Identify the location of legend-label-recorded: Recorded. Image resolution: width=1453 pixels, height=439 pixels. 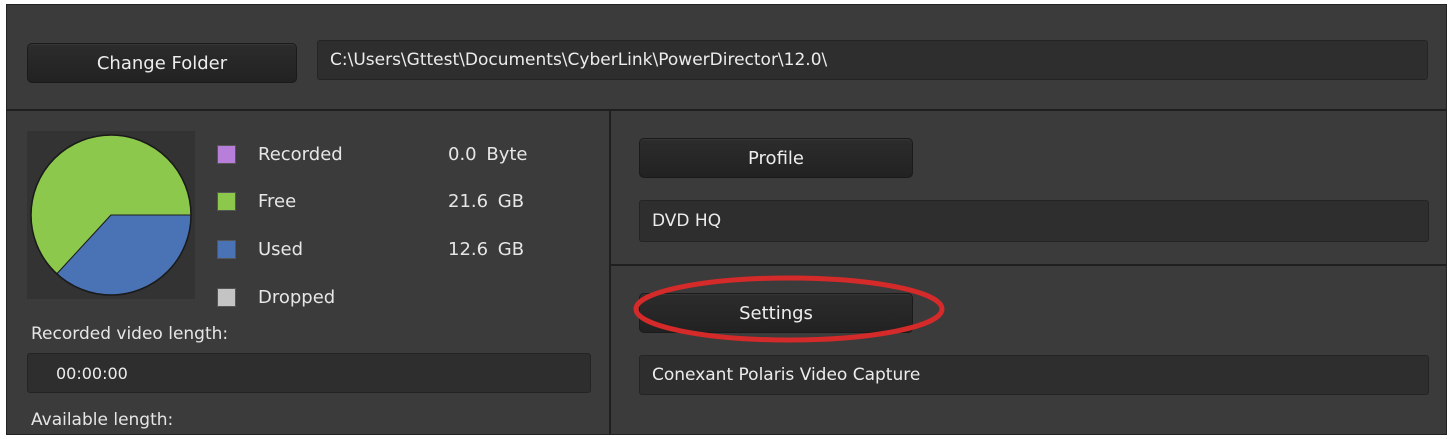
(300, 154).